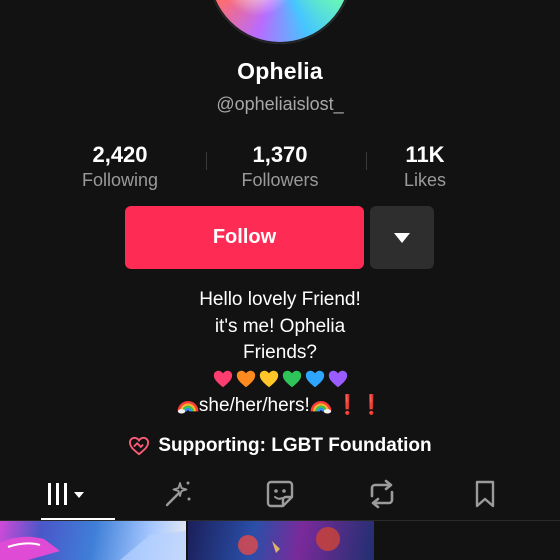  What do you see at coordinates (295, 445) in the screenshot?
I see `supporting-label: Supporting: LGBT Foundation` at bounding box center [295, 445].